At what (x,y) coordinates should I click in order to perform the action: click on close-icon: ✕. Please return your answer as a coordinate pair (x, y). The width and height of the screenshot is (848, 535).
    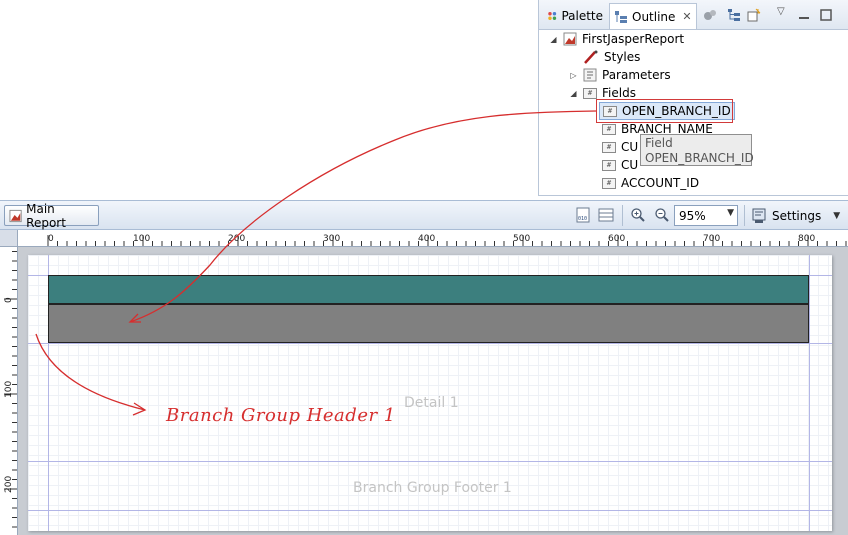
    Looking at the image, I should click on (686, 16).